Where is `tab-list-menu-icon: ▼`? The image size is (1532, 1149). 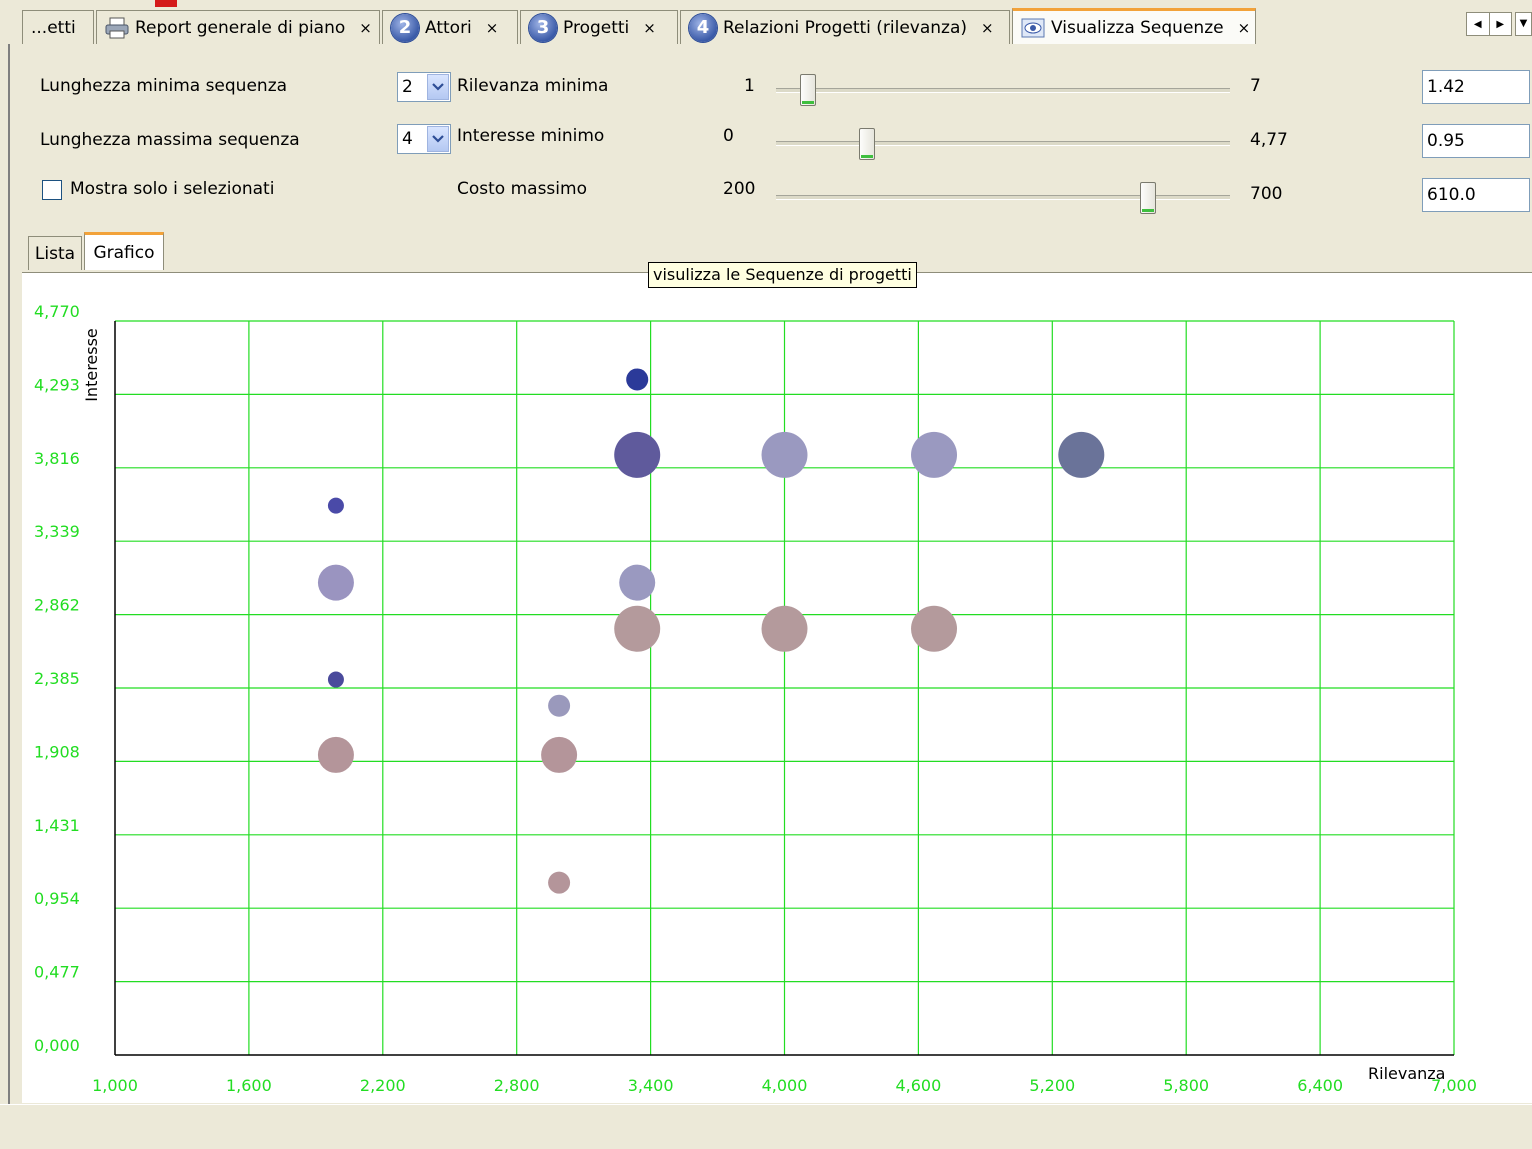 tab-list-menu-icon: ▼ is located at coordinates (1523, 24).